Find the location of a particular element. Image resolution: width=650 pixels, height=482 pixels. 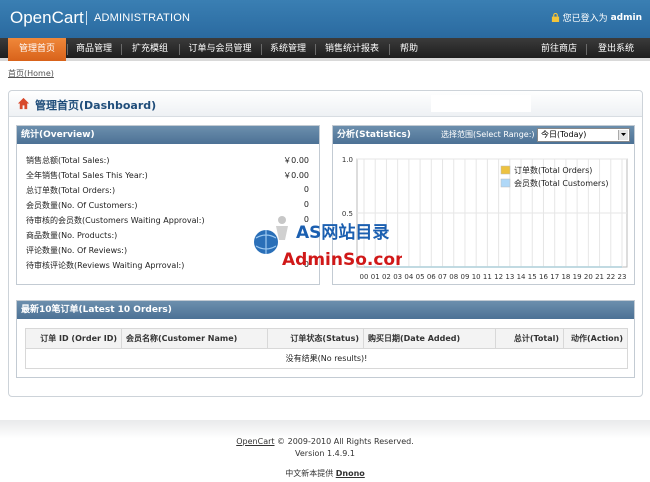

x-tick-label: 10 is located at coordinates (476, 277).